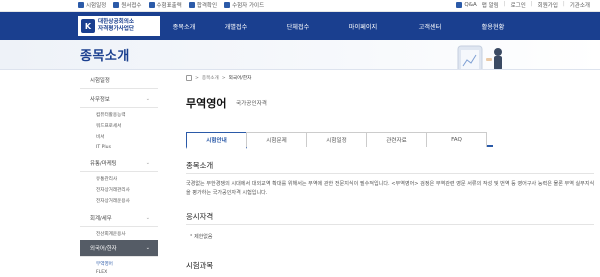 The height and width of the screenshot is (277, 600). What do you see at coordinates (119, 147) in the screenshot?
I see `sidebar-sub-itplus: IT Plus` at bounding box center [119, 147].